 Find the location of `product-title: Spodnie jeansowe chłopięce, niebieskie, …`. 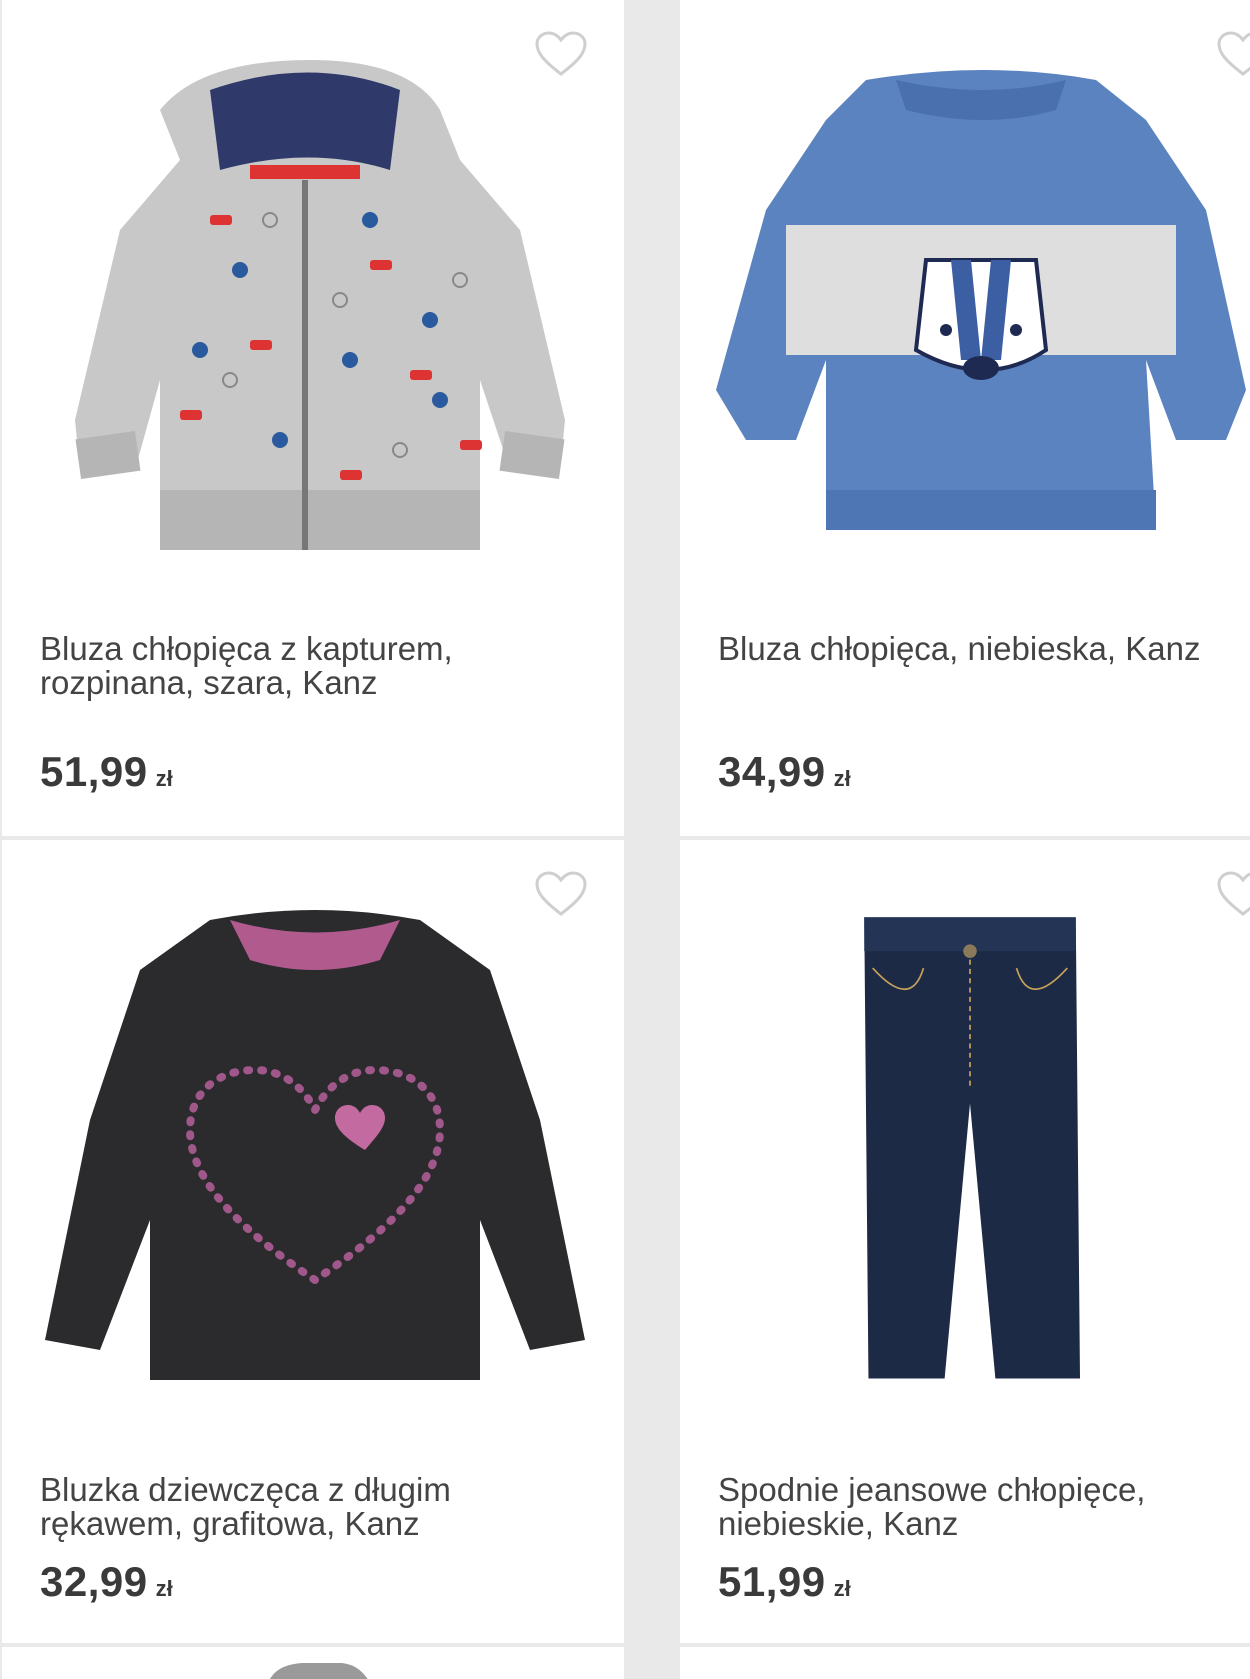

product-title: Spodnie jeansowe chłopięce, niebieskie, … is located at coordinates (978, 1507).